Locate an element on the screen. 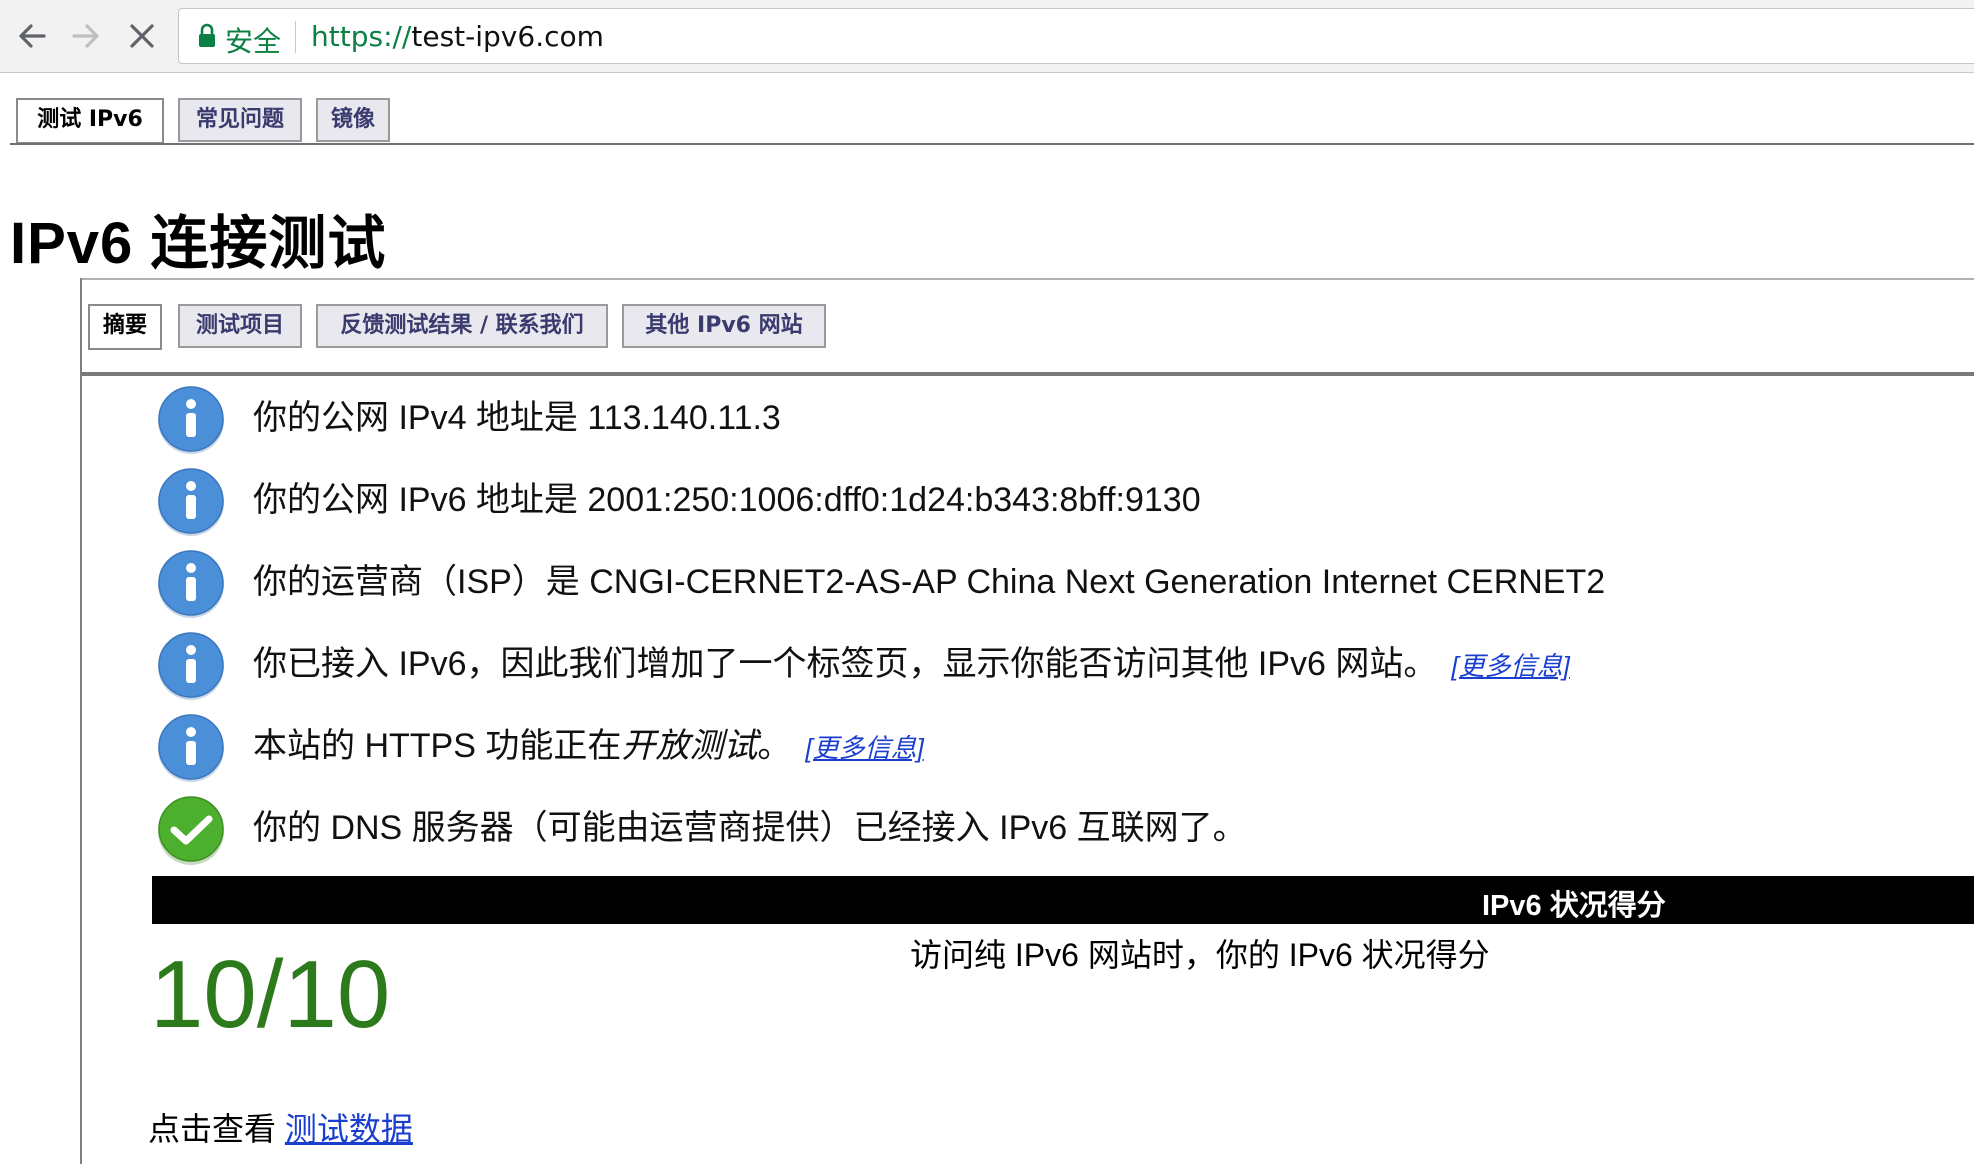  address-separator is located at coordinates (295, 37).